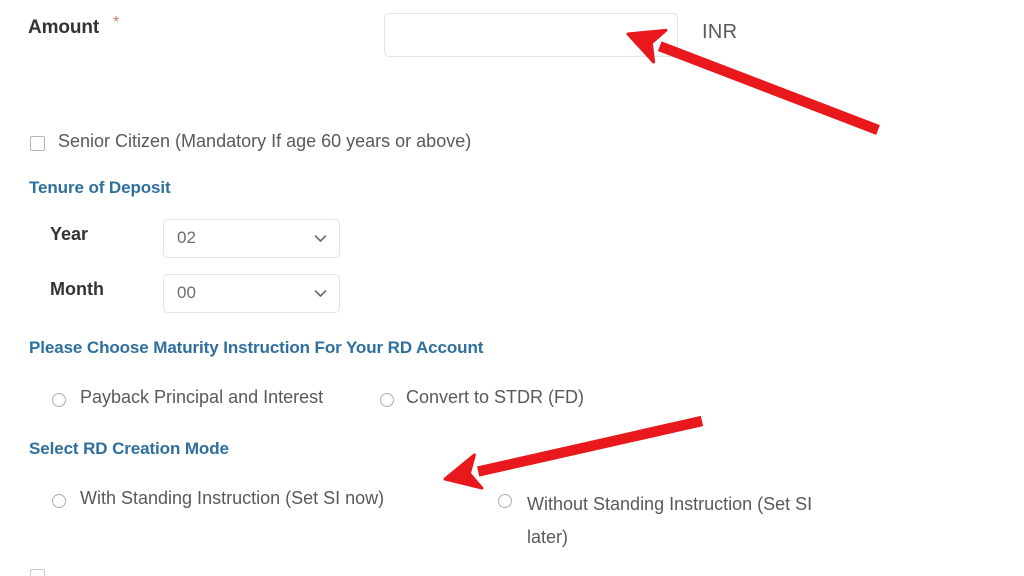 This screenshot has width=1024, height=576. What do you see at coordinates (531, 35) in the screenshot?
I see `amount-input` at bounding box center [531, 35].